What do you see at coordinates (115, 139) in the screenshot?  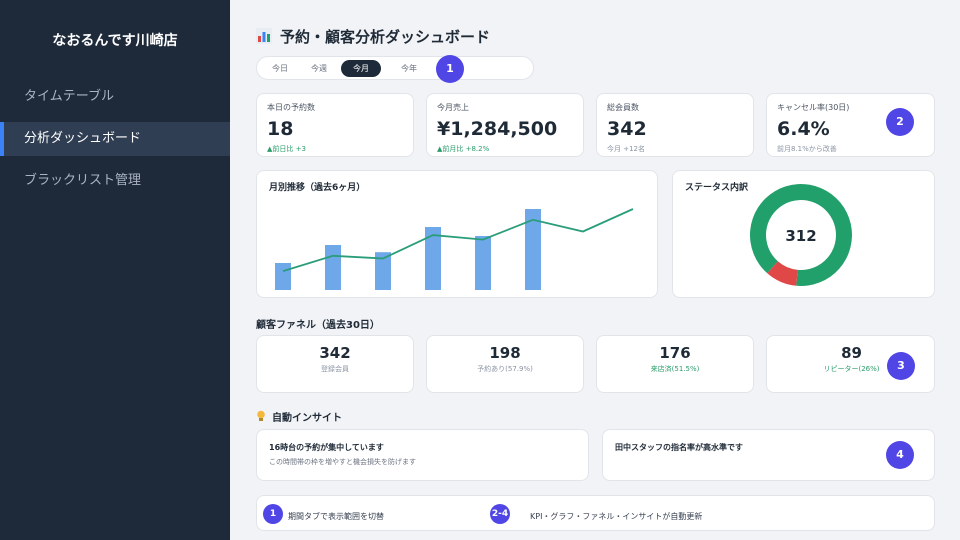 I see `sidebar-item-dashboard: 分析ダッシュボード` at bounding box center [115, 139].